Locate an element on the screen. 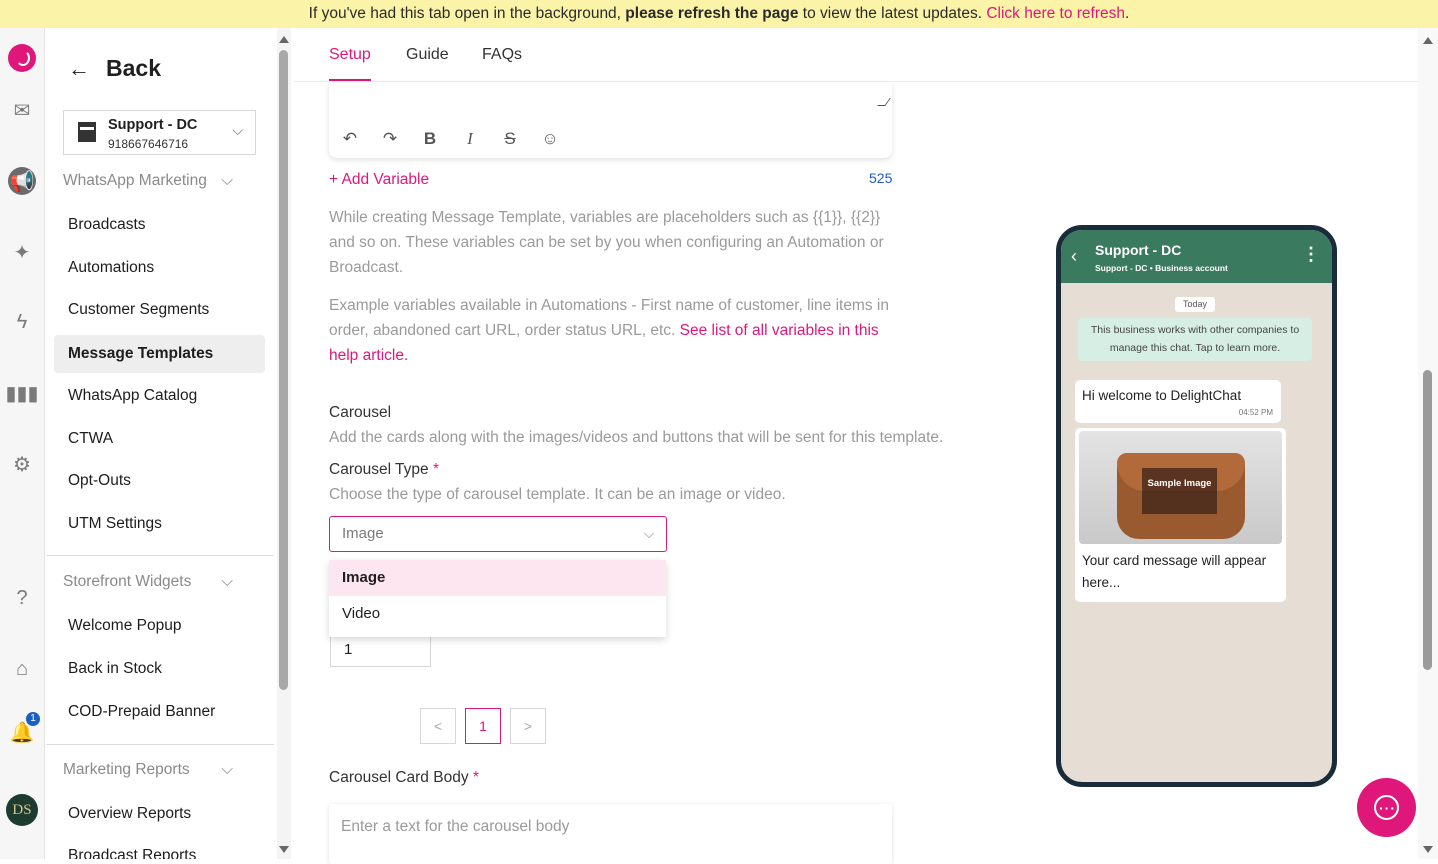 This screenshot has width=1438, height=864. carousel-type-label: Carousel Type * is located at coordinates (384, 470).